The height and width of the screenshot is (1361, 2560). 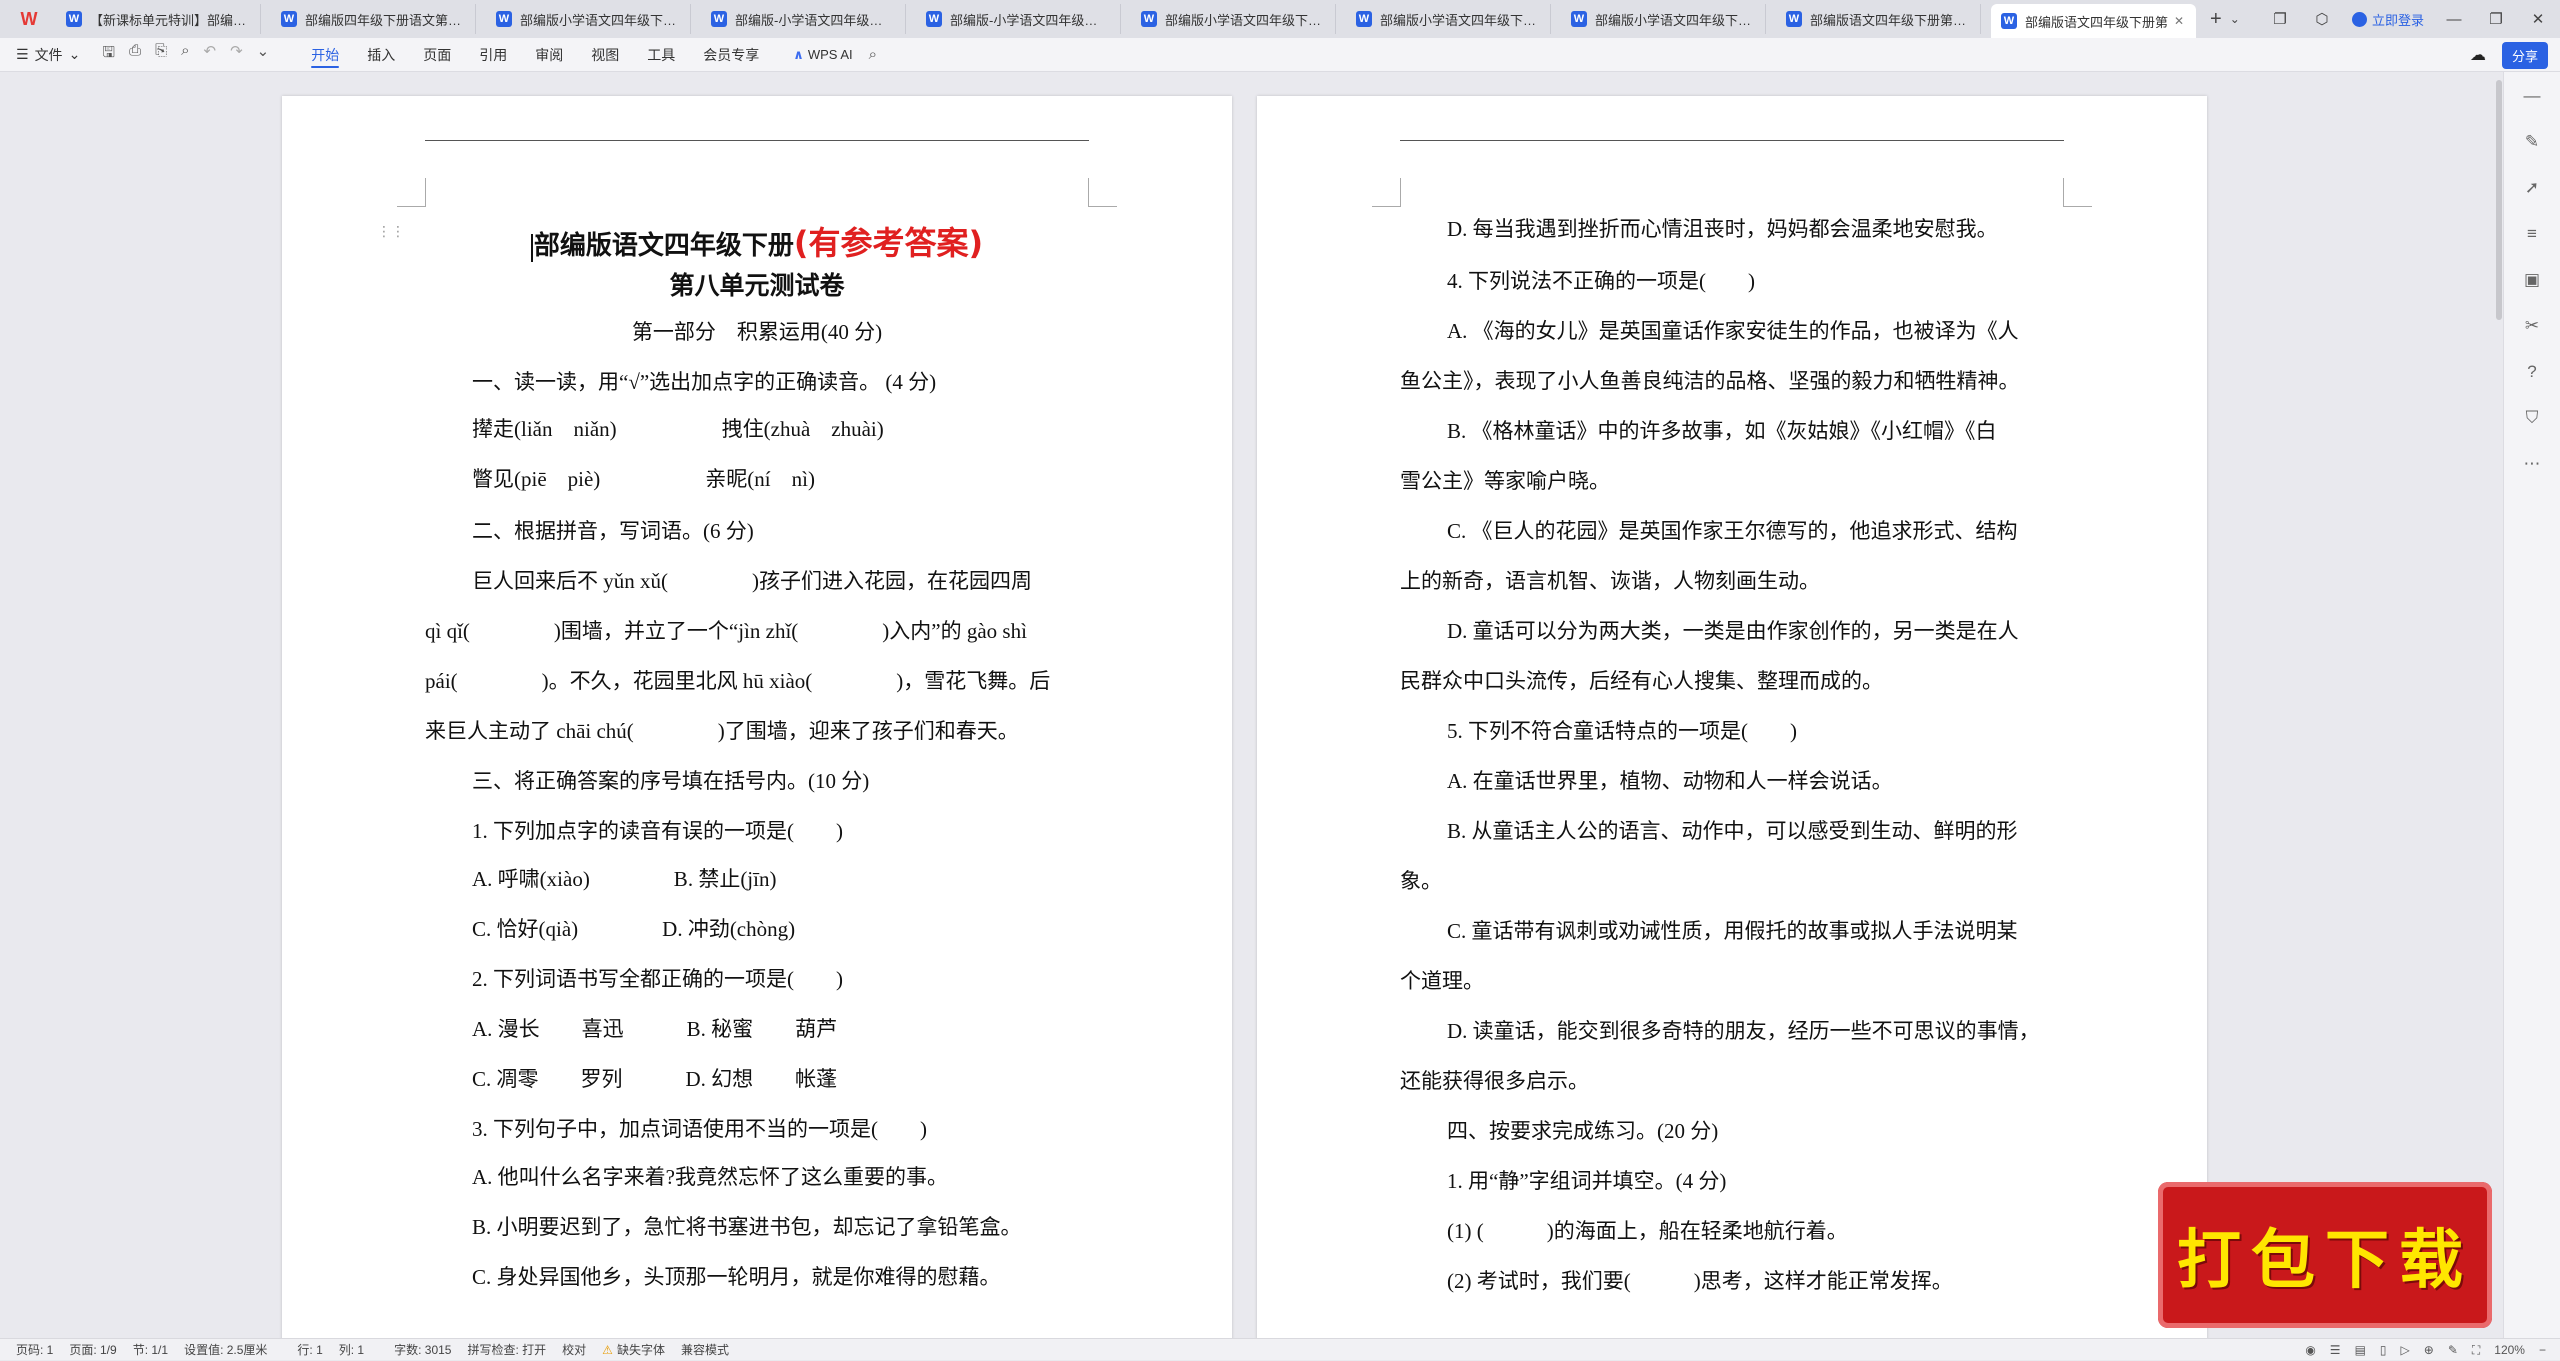 What do you see at coordinates (2531, 372) in the screenshot?
I see `help-icon: ?` at bounding box center [2531, 372].